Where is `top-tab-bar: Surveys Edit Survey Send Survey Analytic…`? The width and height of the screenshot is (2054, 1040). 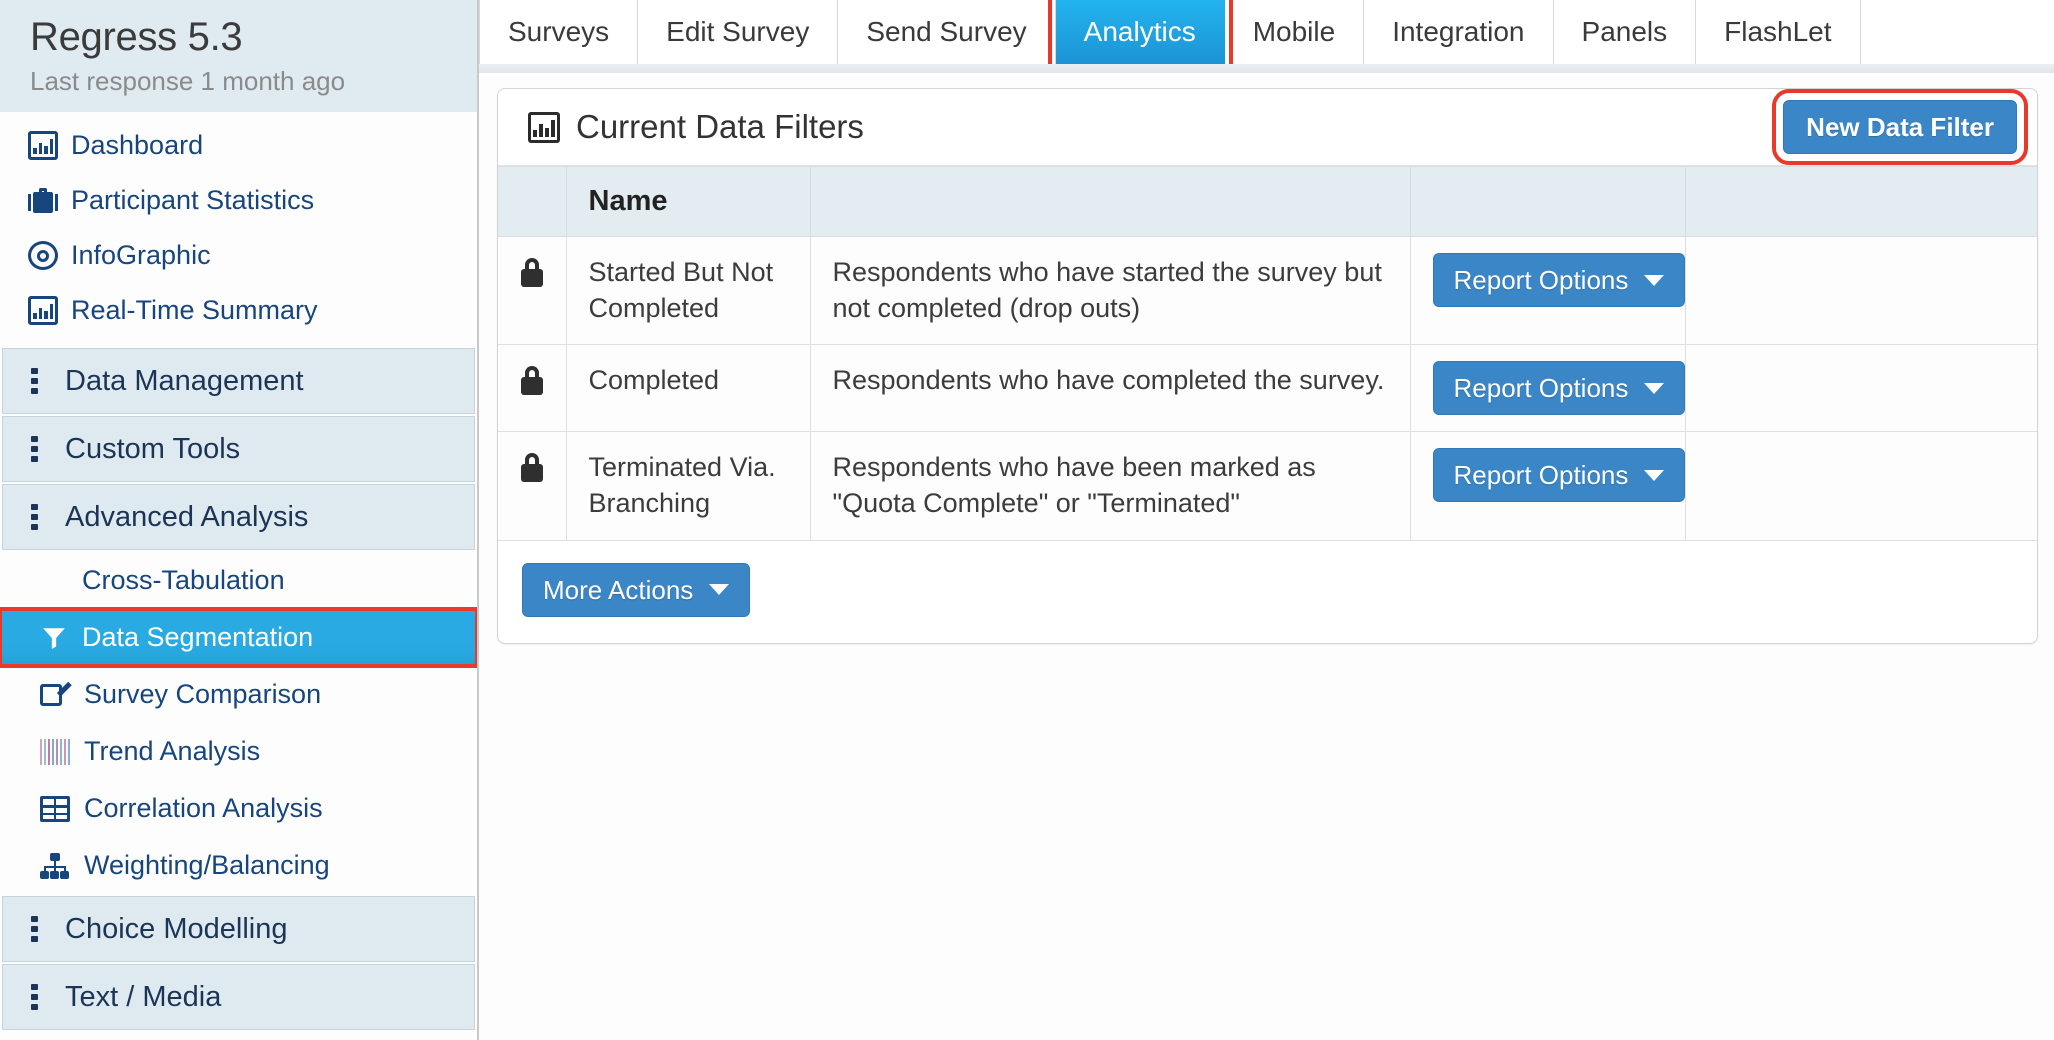
top-tab-bar: Surveys Edit Survey Send Survey Analytic… is located at coordinates (1266, 36).